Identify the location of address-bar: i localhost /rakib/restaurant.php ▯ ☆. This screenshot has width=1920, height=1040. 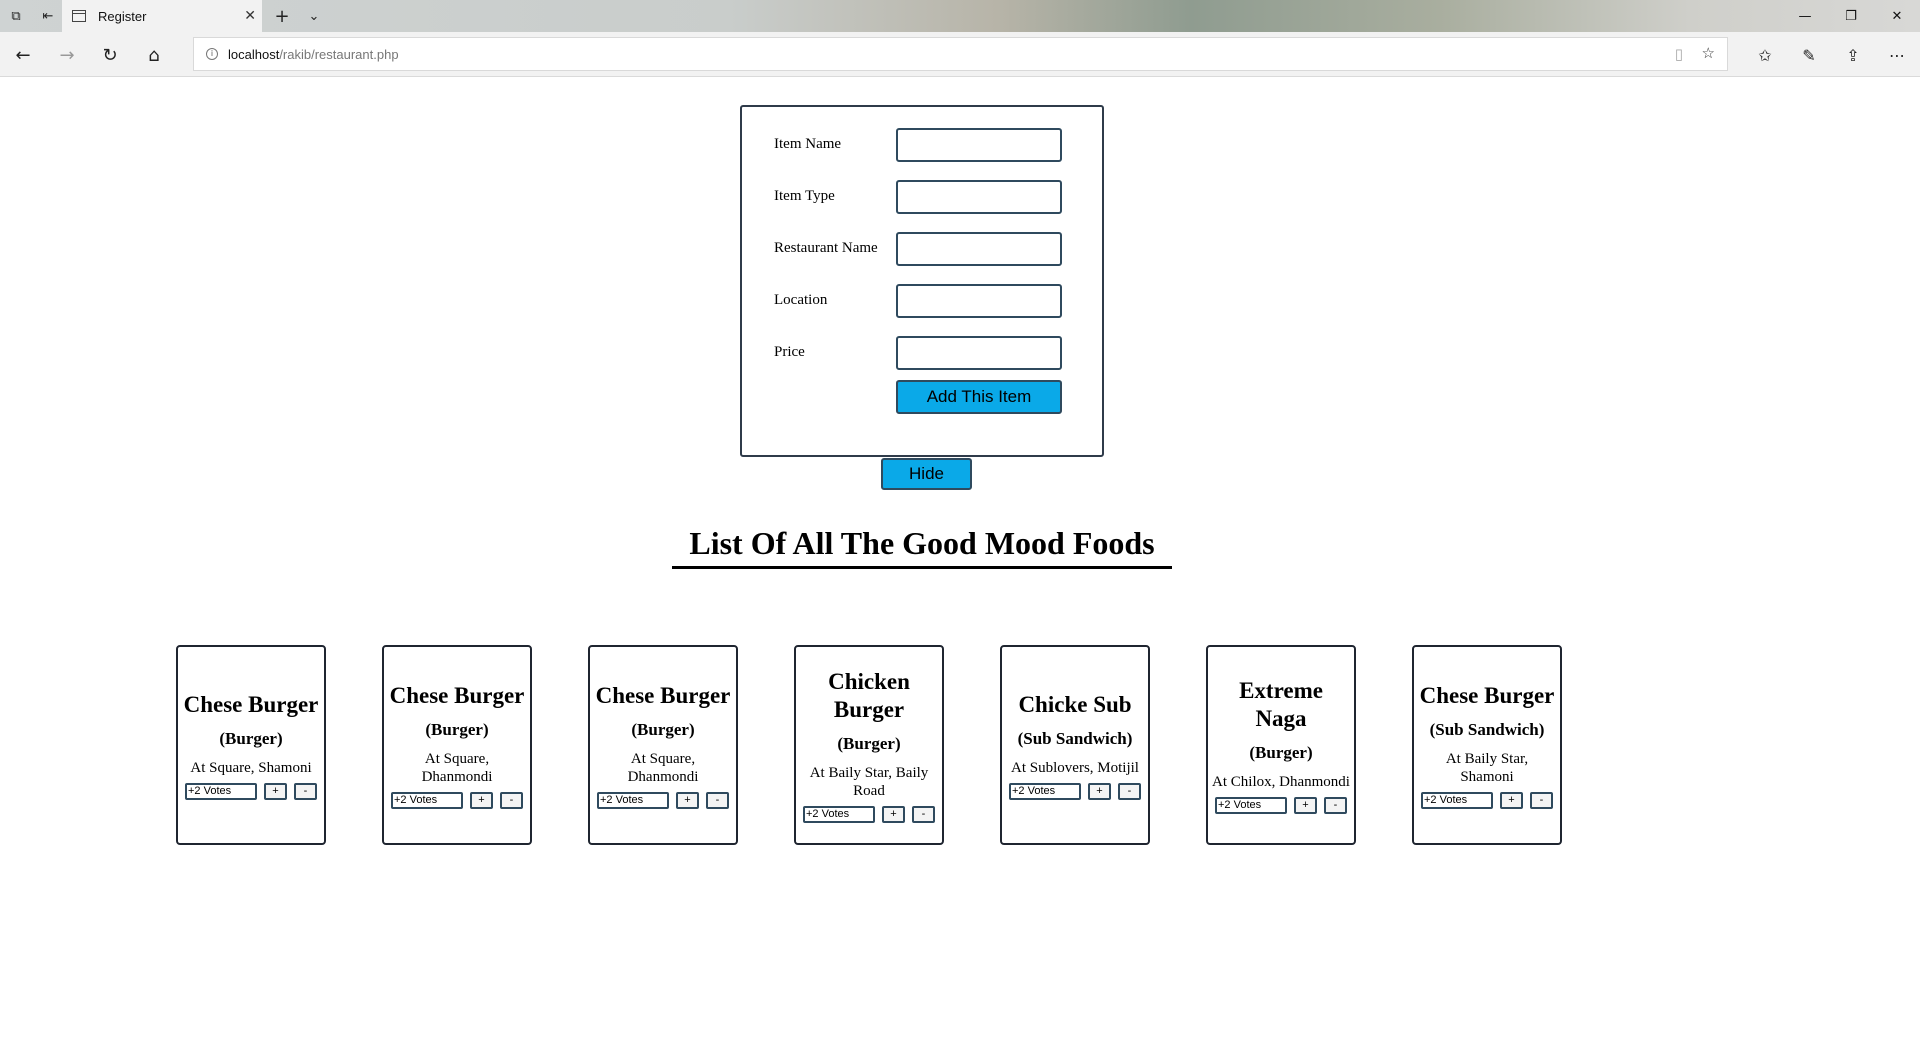
(960, 54).